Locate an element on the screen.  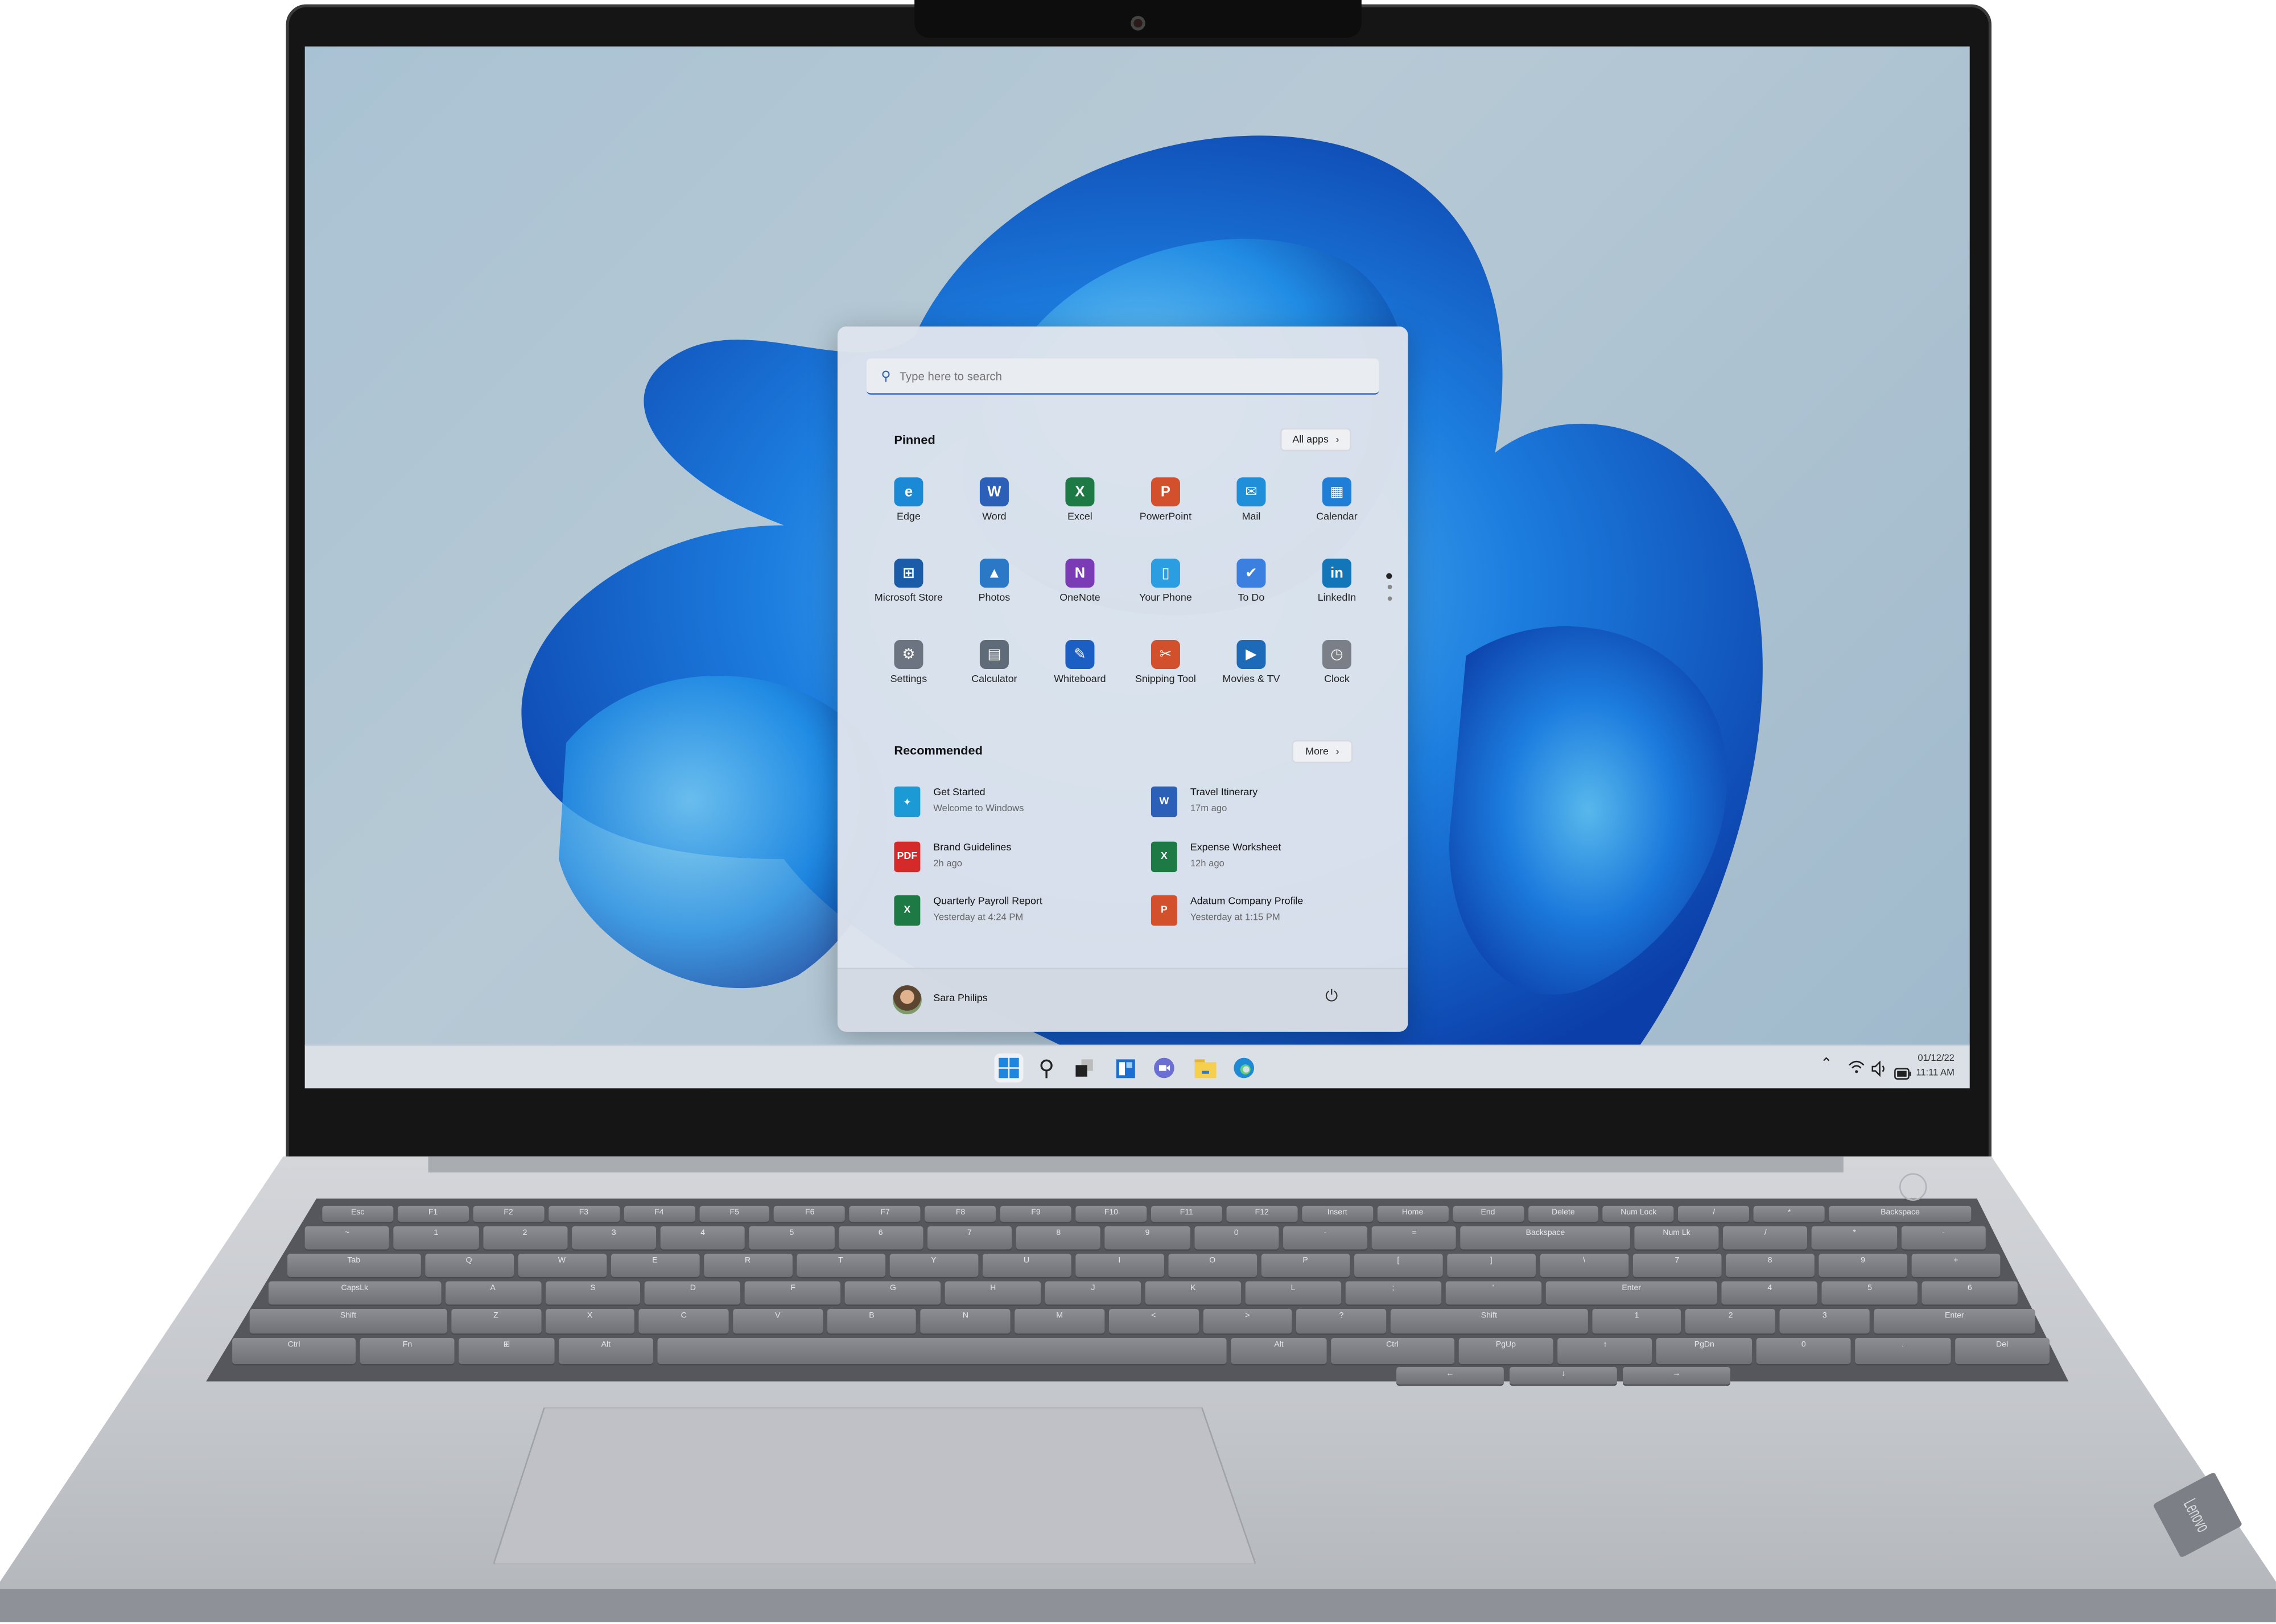
pinned-app: e Edge is located at coordinates (909, 499).